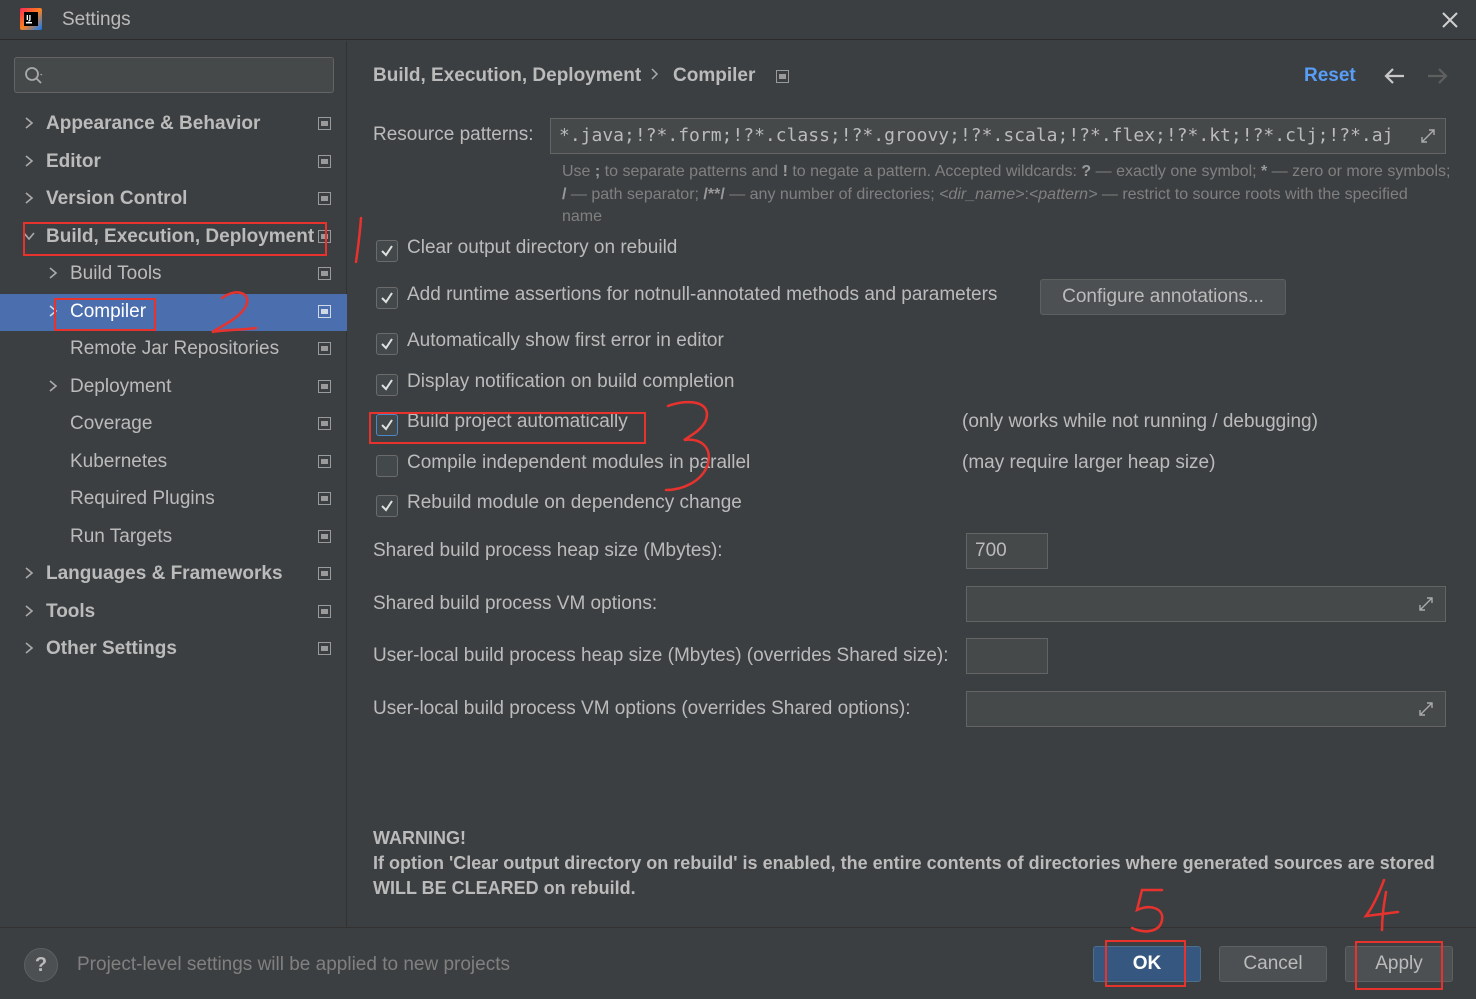 This screenshot has width=1476, height=999. What do you see at coordinates (574, 502) in the screenshot?
I see `option-label: Rebuild module on dependency change` at bounding box center [574, 502].